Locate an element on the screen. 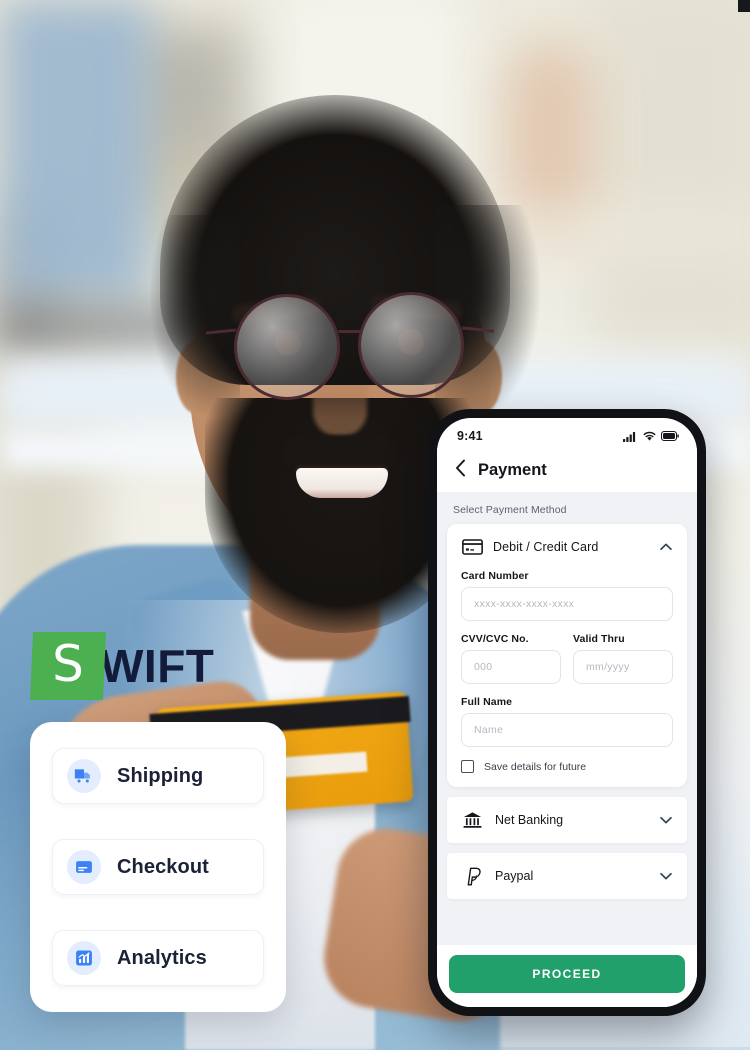  net-banking-title: Net Banking is located at coordinates (529, 820).